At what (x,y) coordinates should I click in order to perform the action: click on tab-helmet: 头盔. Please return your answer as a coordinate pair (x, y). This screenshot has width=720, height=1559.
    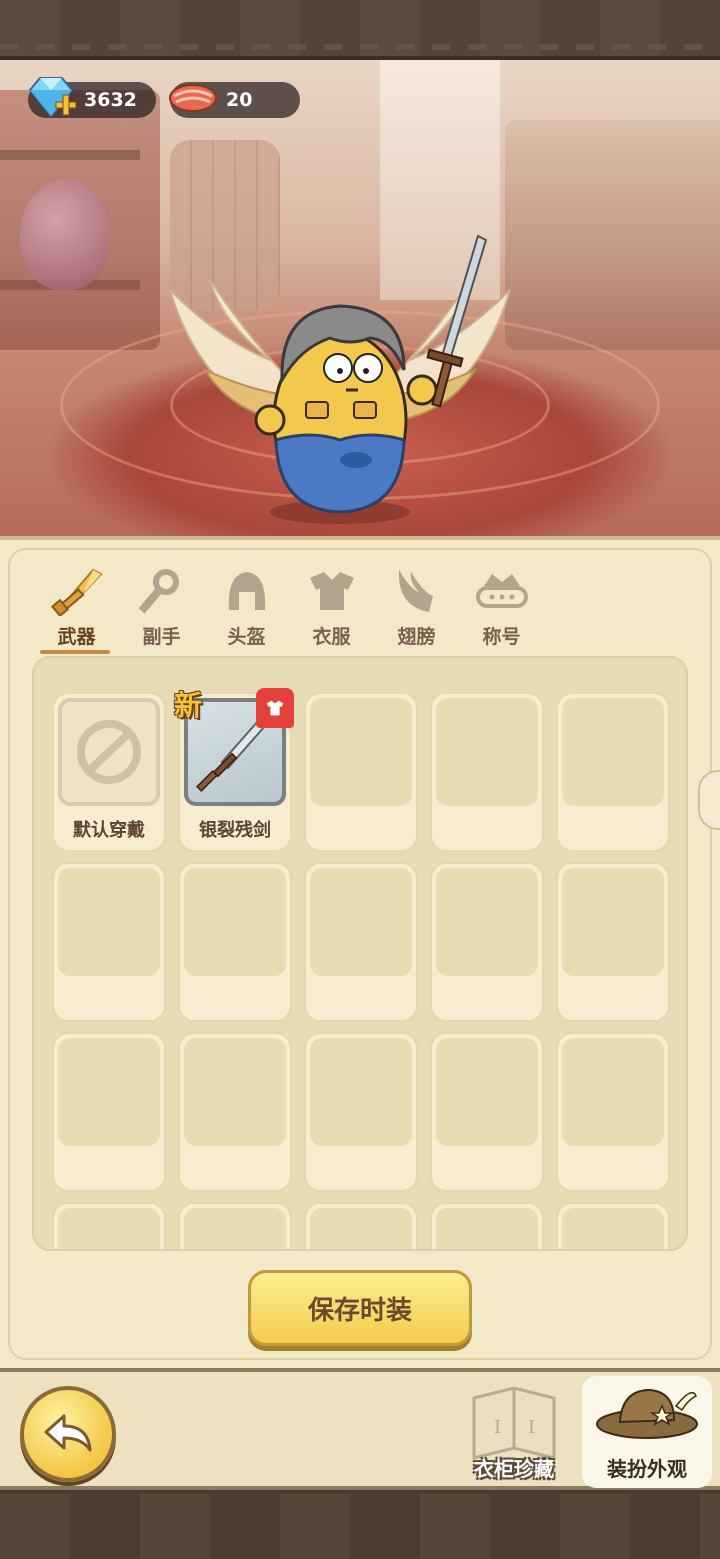
    Looking at the image, I should click on (246, 610).